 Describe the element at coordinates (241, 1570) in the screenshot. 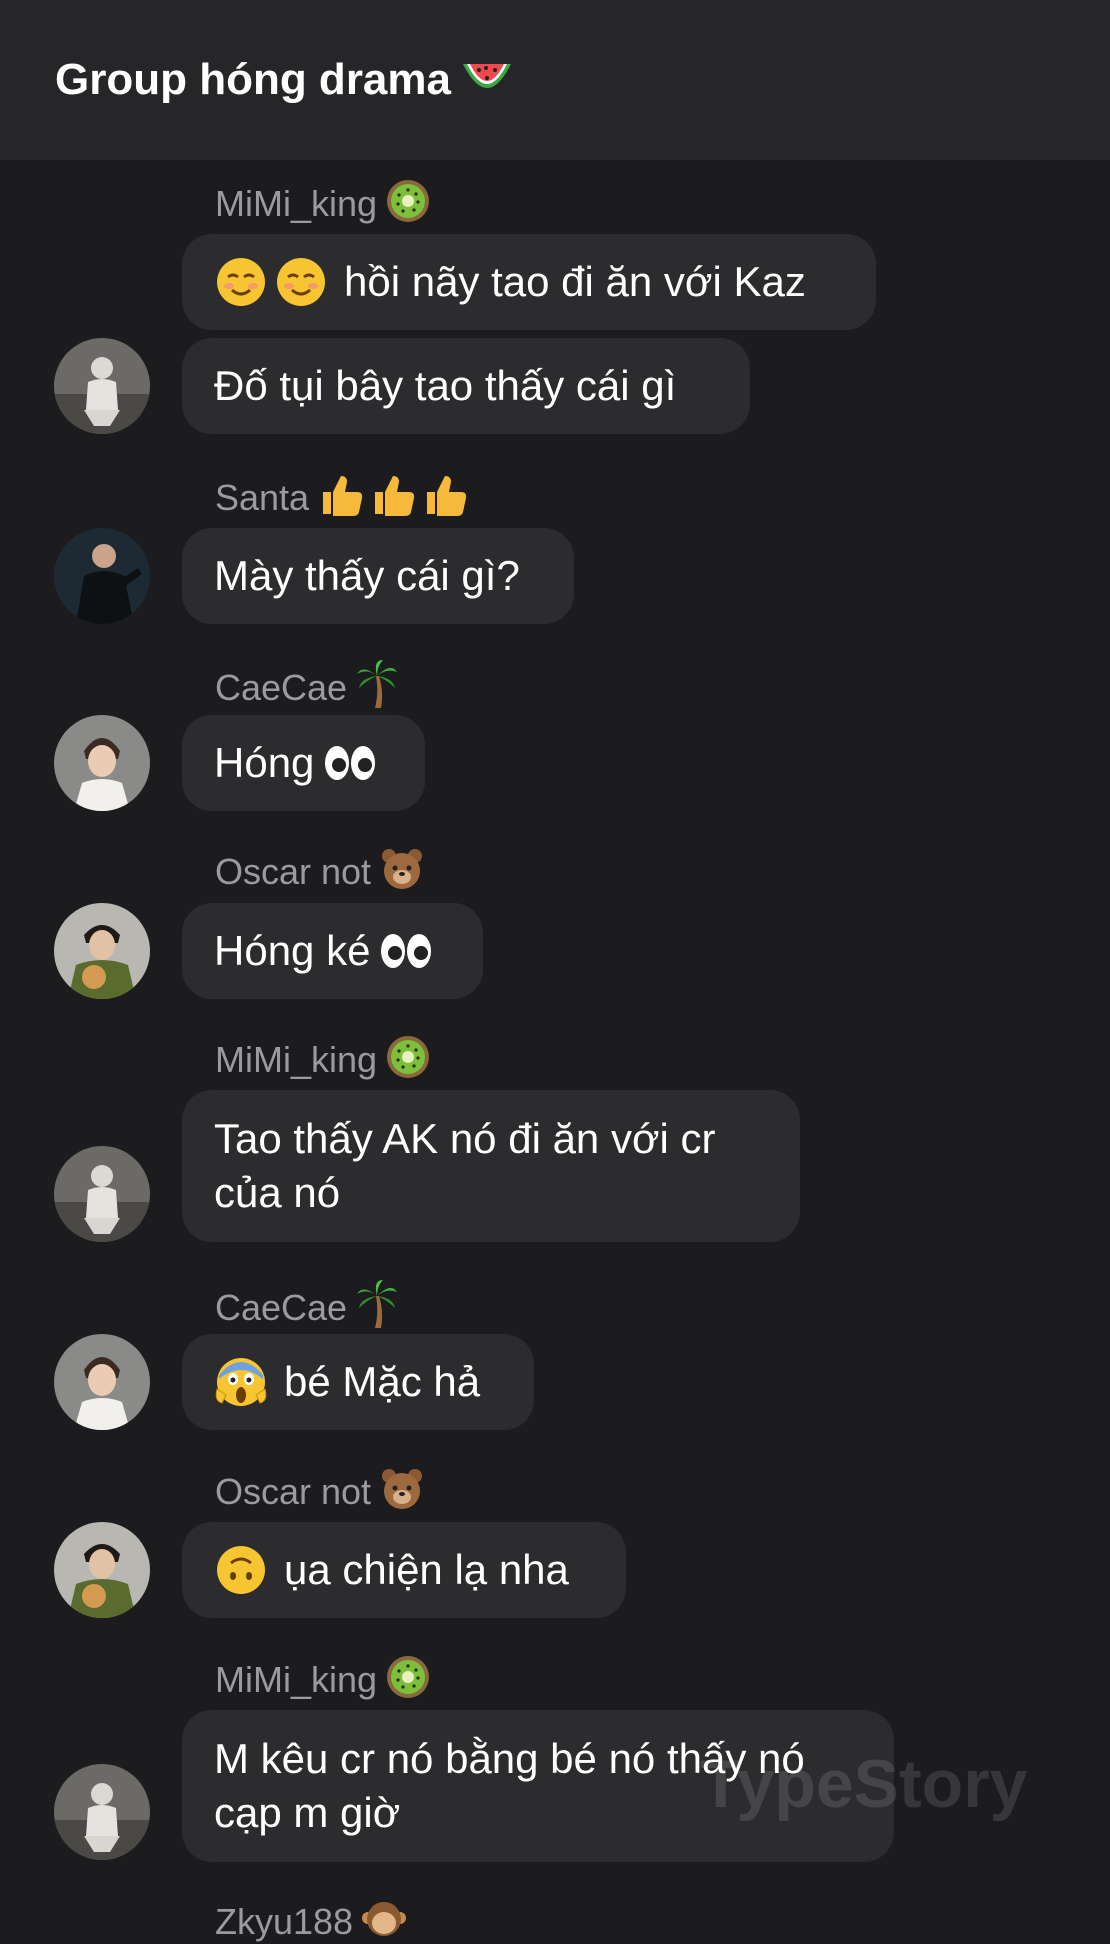

I see `upside-down-face-icon` at that location.